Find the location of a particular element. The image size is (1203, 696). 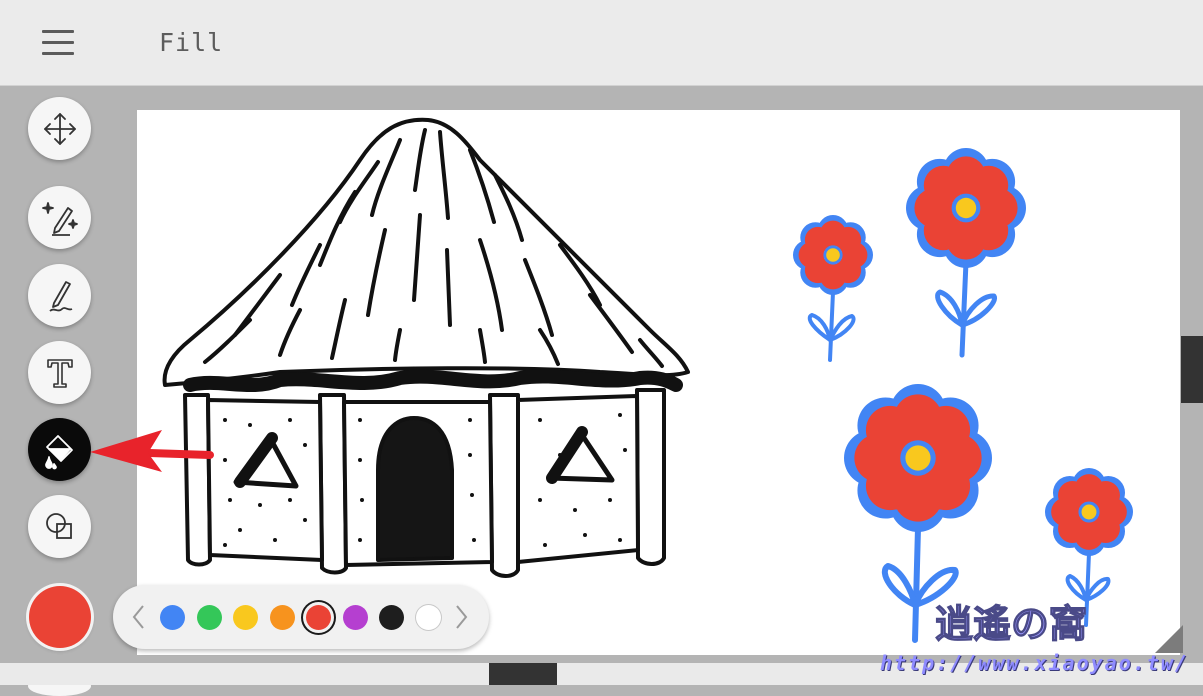

page-title: Fill is located at coordinates (191, 42).